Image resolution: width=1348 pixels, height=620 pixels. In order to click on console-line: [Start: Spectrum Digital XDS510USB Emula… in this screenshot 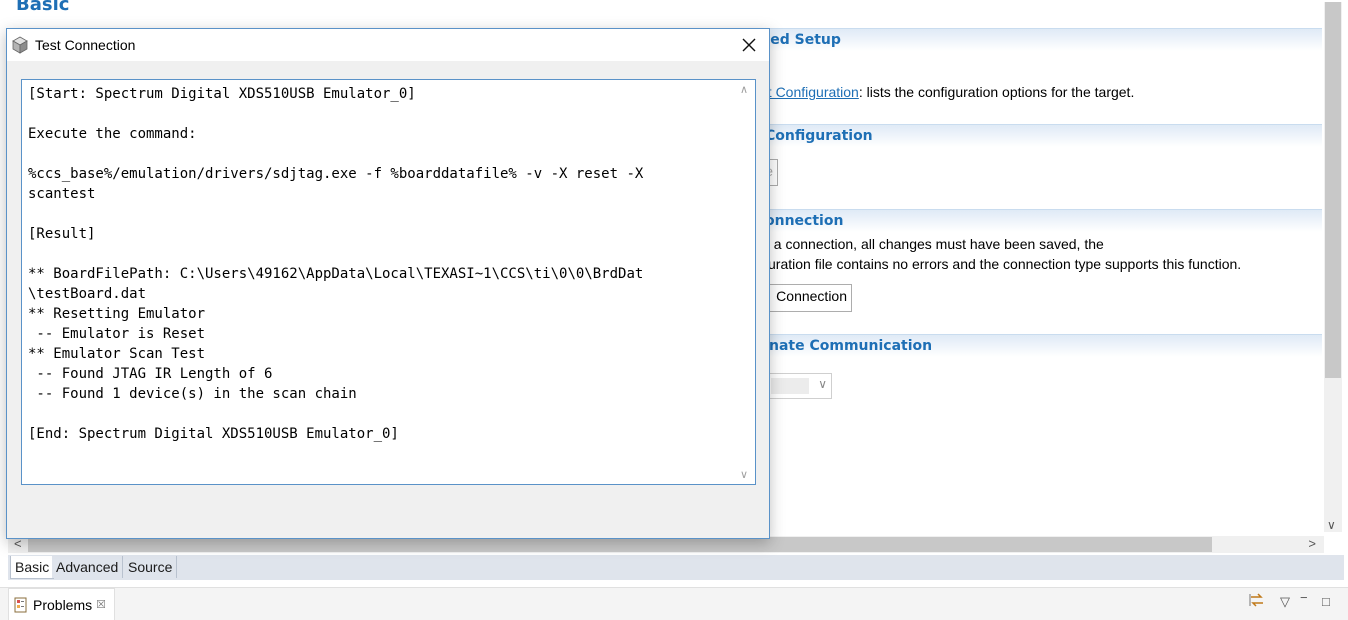, I will do `click(222, 94)`.